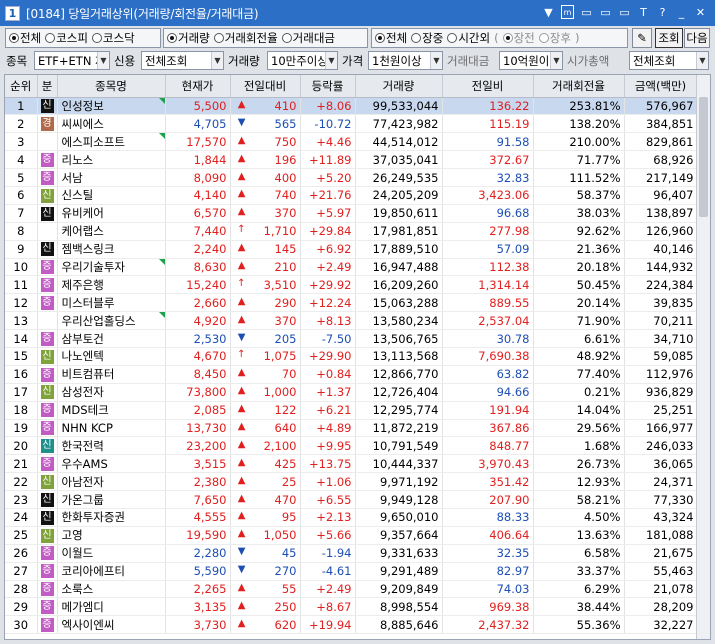 The width and height of the screenshot is (715, 644). Describe the element at coordinates (111, 249) in the screenshot. I see `stock-name-cell: 젬백스링크` at that location.